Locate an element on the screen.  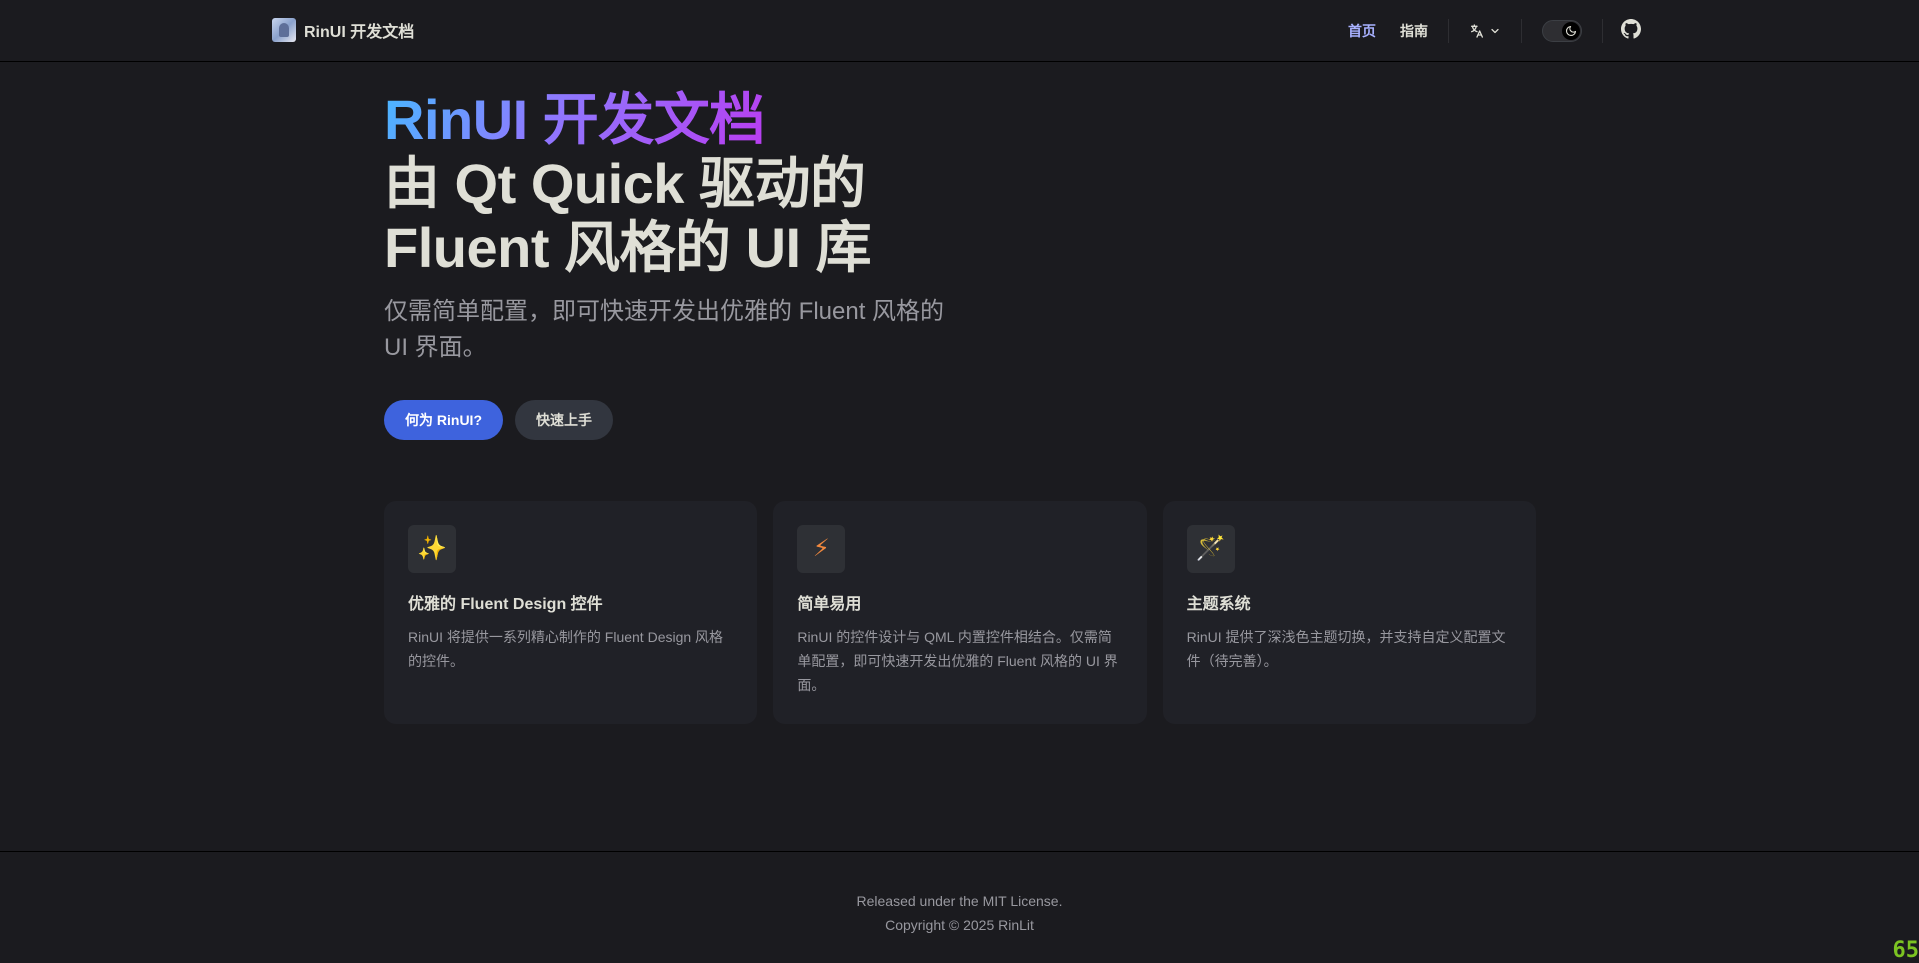
feature-details: RinUI 将提供一系列精心制作的 Fluent Design 风格的控件。 is located at coordinates (570, 649).